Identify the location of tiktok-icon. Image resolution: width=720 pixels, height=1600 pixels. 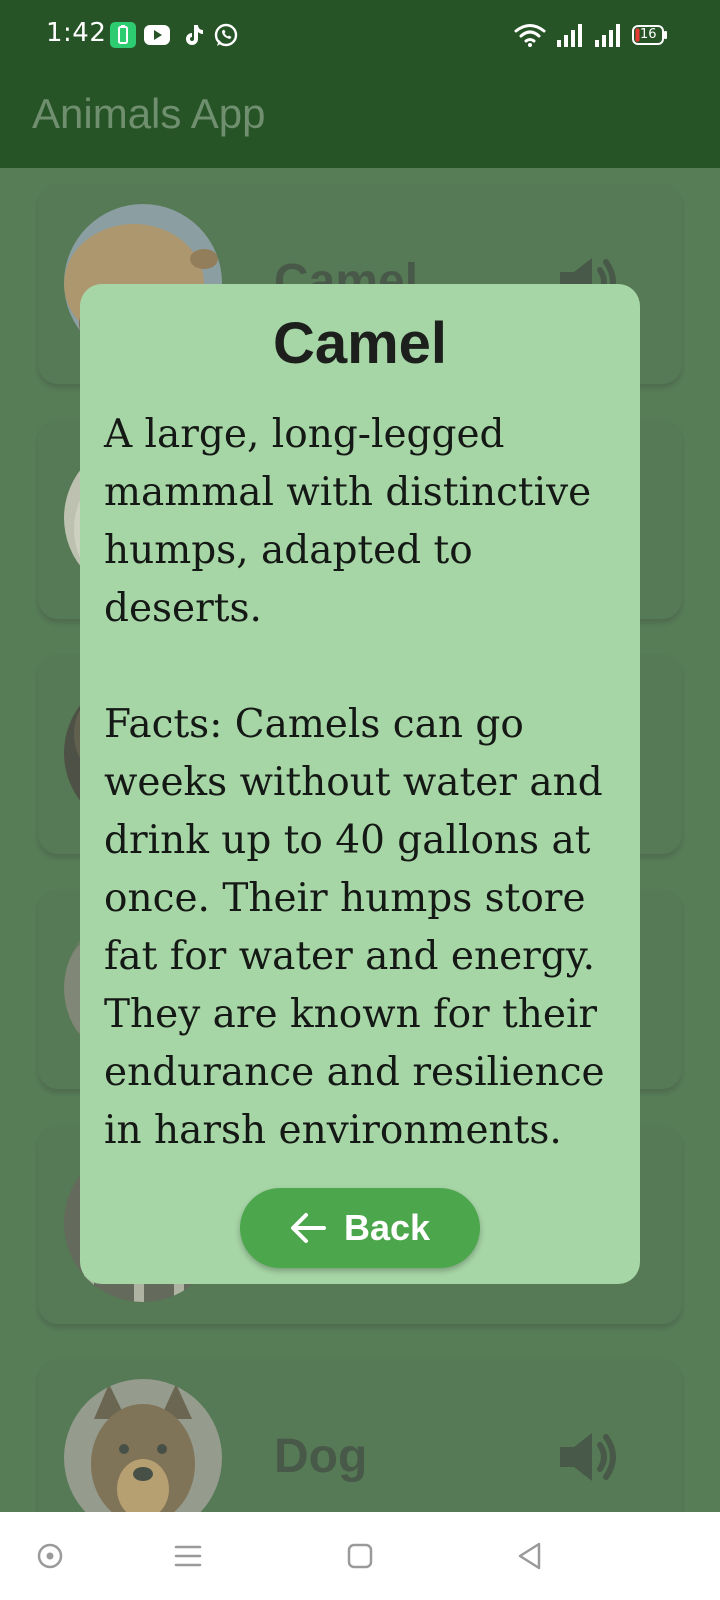
(194, 35).